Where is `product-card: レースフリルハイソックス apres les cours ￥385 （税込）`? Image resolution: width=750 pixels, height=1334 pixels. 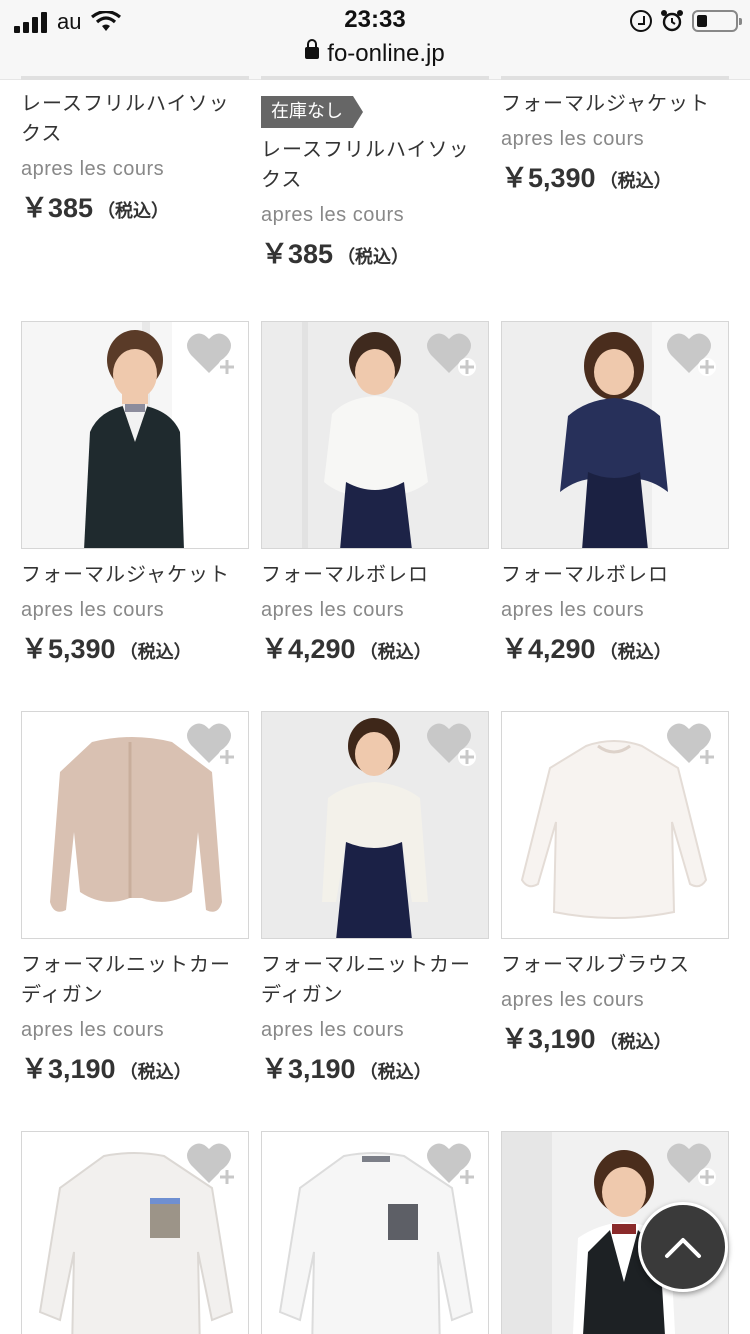 product-card: レースフリルハイソックス apres les cours ￥385 （税込） is located at coordinates (135, 159).